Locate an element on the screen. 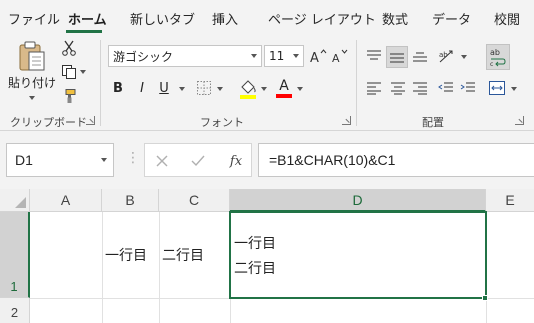 The image size is (534, 323). align-bottom-button is located at coordinates (420, 56).